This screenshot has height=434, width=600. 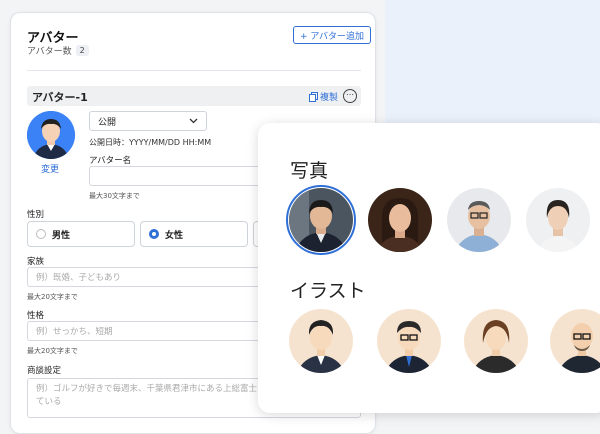 I want to click on talk-label: 商談設定, so click(x=44, y=371).